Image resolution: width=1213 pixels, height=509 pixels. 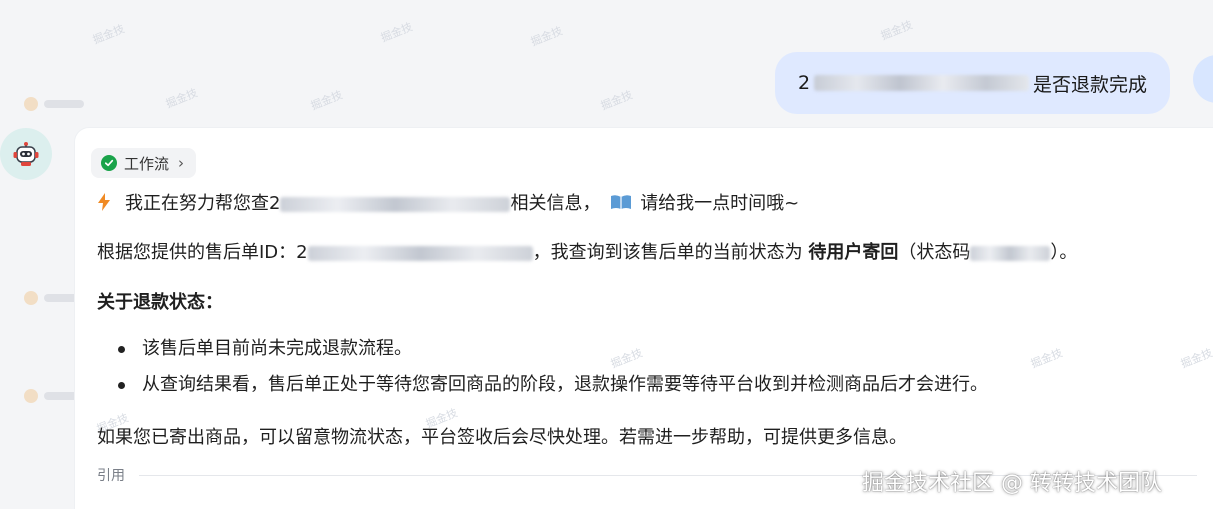 What do you see at coordinates (670, 252) in the screenshot?
I see `answer-middle: ，我查询到该售后单的当前状态为` at bounding box center [670, 252].